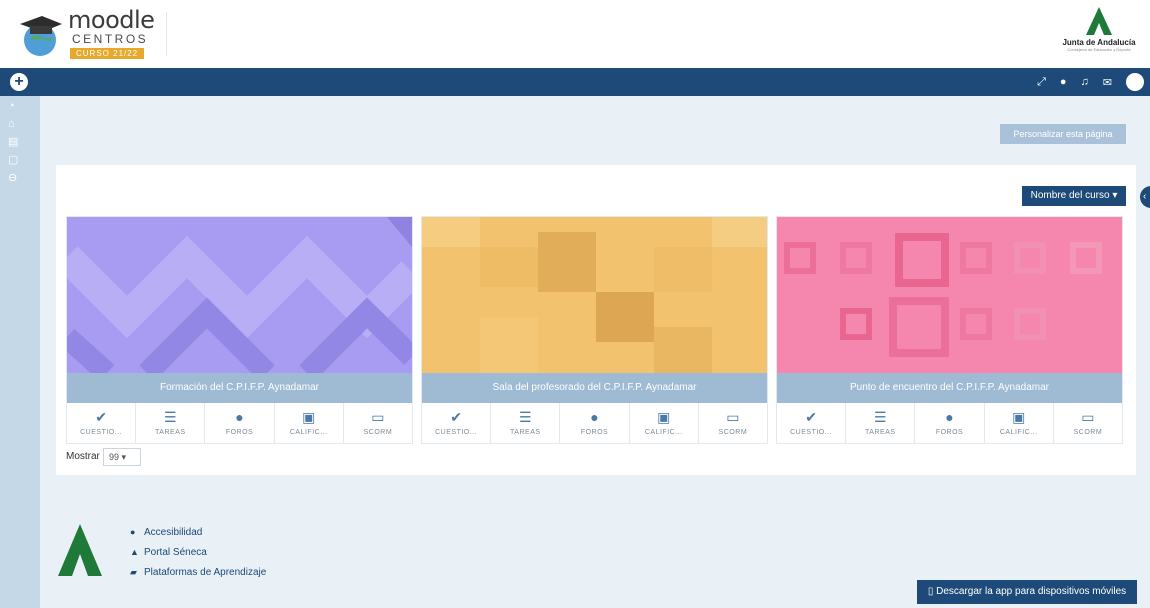  What do you see at coordinates (1063, 134) in the screenshot?
I see `customize-page-button: Personalizar esta página` at bounding box center [1063, 134].